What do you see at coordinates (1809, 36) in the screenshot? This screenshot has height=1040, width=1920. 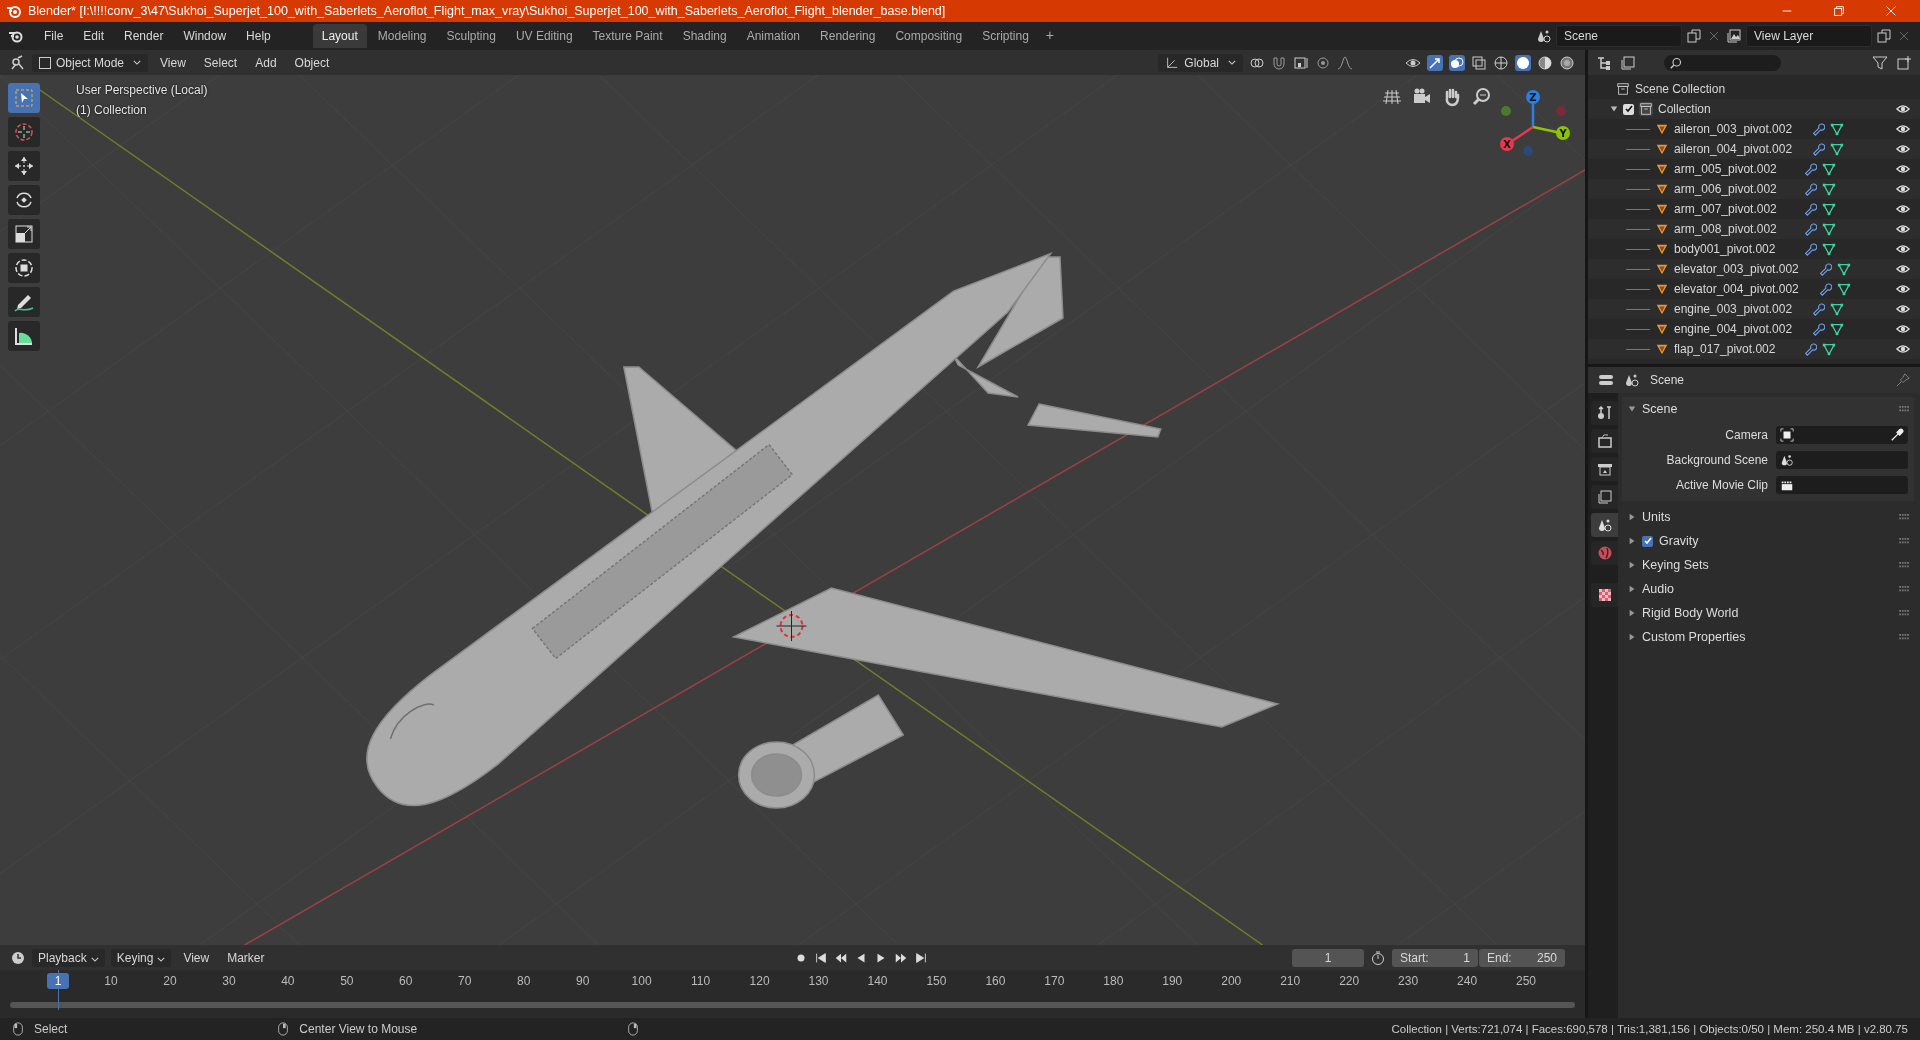 I see `view-layer-selector: View Layer` at bounding box center [1809, 36].